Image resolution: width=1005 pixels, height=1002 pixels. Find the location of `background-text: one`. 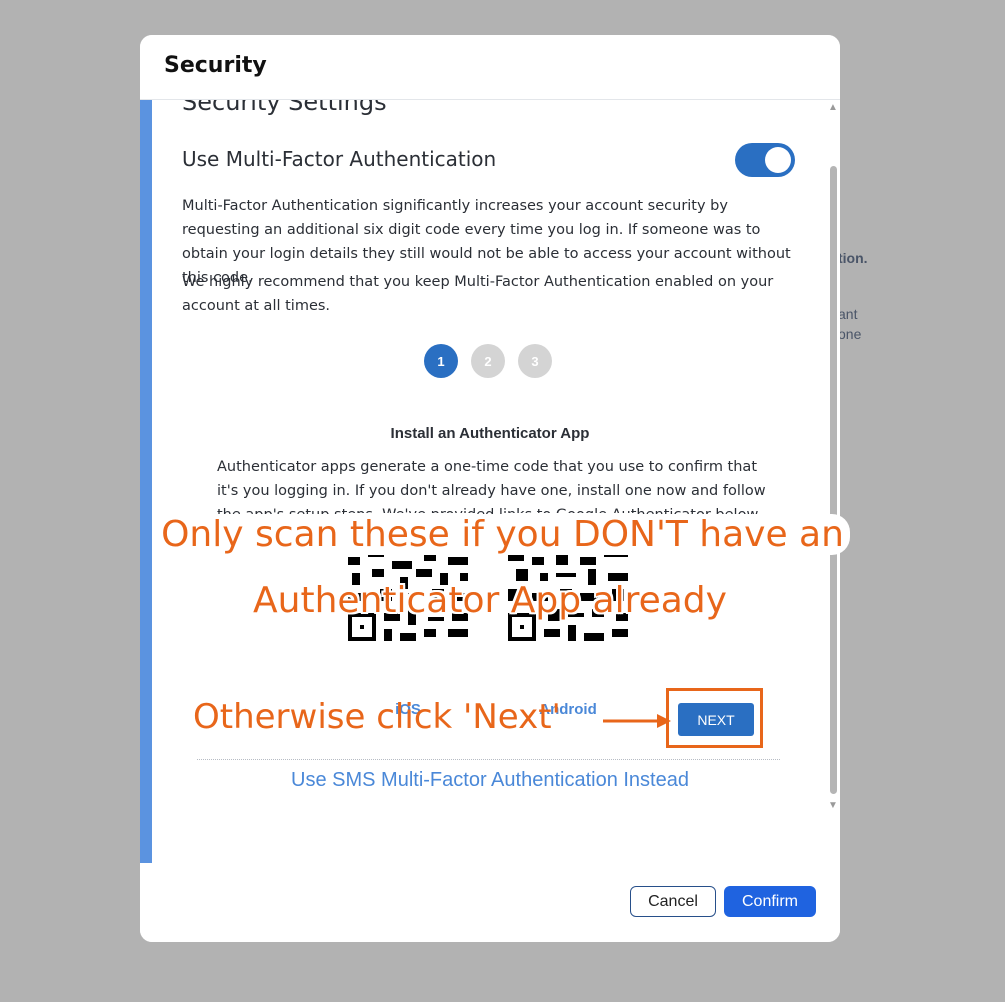

background-text: one is located at coordinates (850, 334).